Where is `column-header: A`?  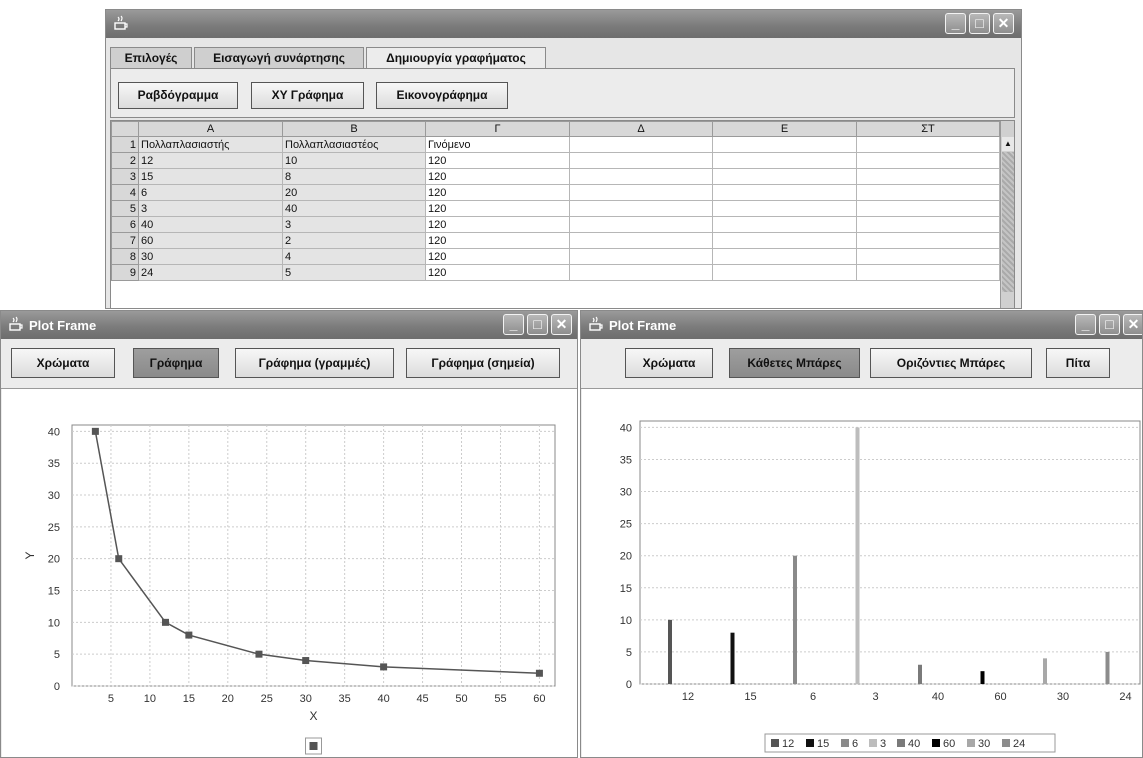
column-header: A is located at coordinates (210, 129).